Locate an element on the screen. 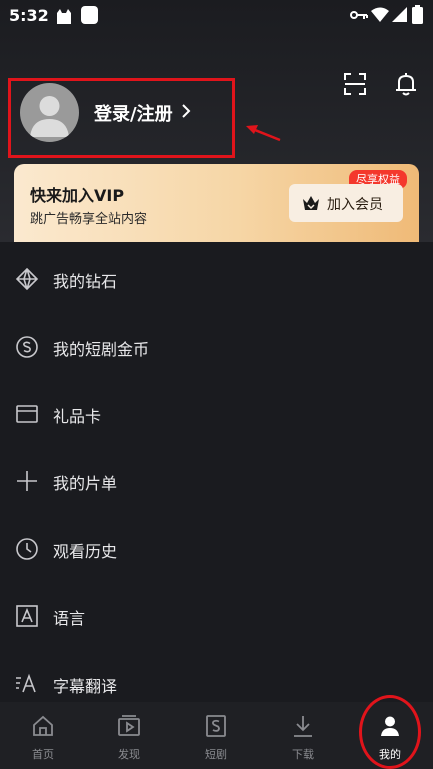  subtitle-icon is located at coordinates (26, 683).